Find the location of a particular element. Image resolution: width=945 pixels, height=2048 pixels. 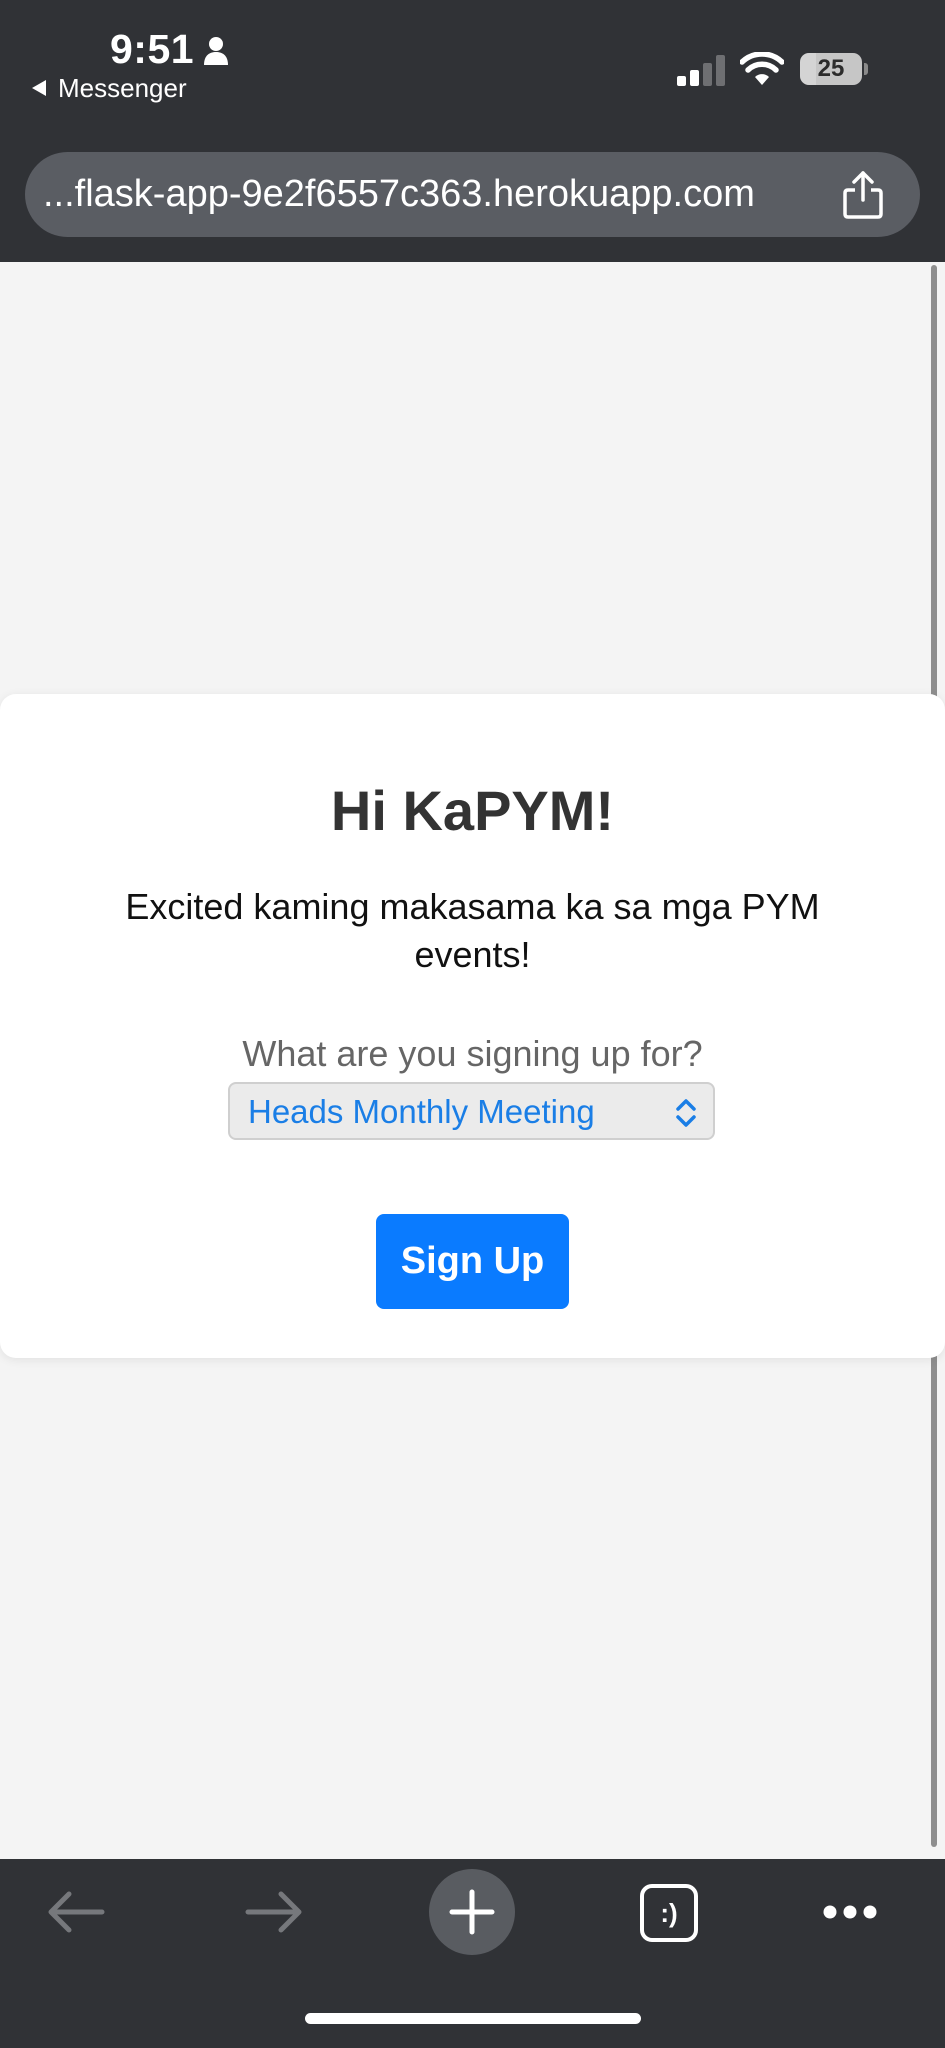

page-title: Hi KaPYM! is located at coordinates (472, 810).